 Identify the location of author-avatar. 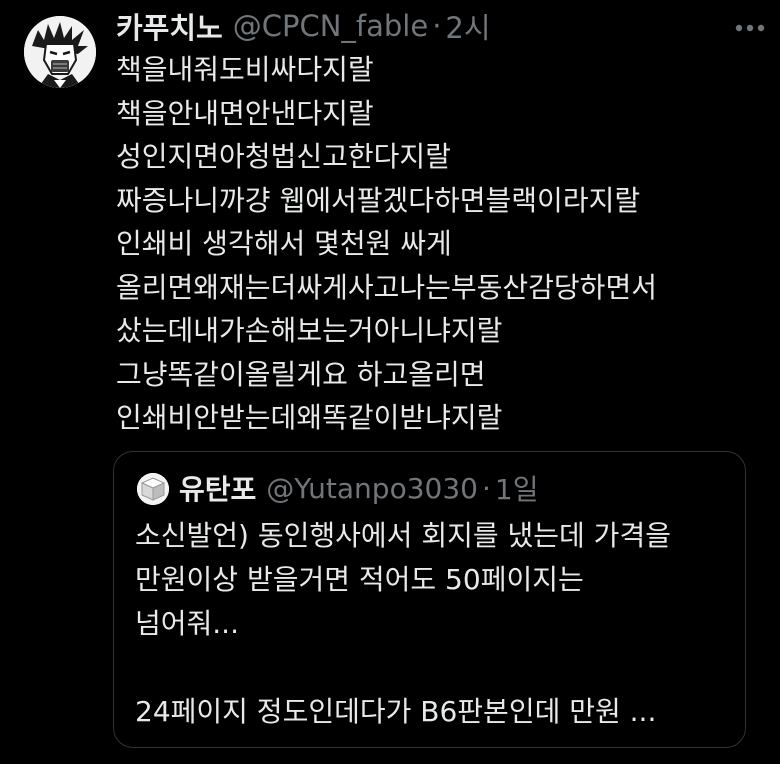
(60, 52).